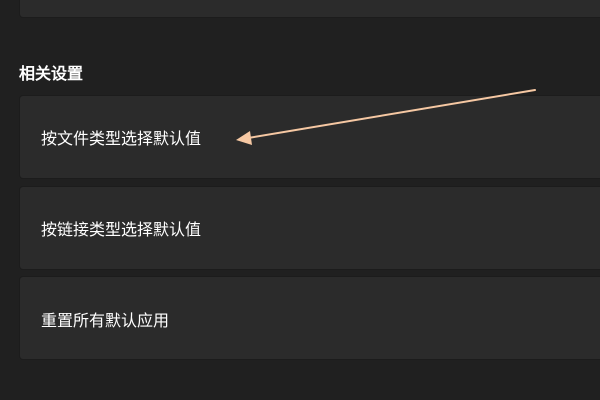 This screenshot has height=400, width=600. What do you see at coordinates (121, 229) in the screenshot?
I see `choose-defaults-by-link-type-label: 按链接类型选择默认值` at bounding box center [121, 229].